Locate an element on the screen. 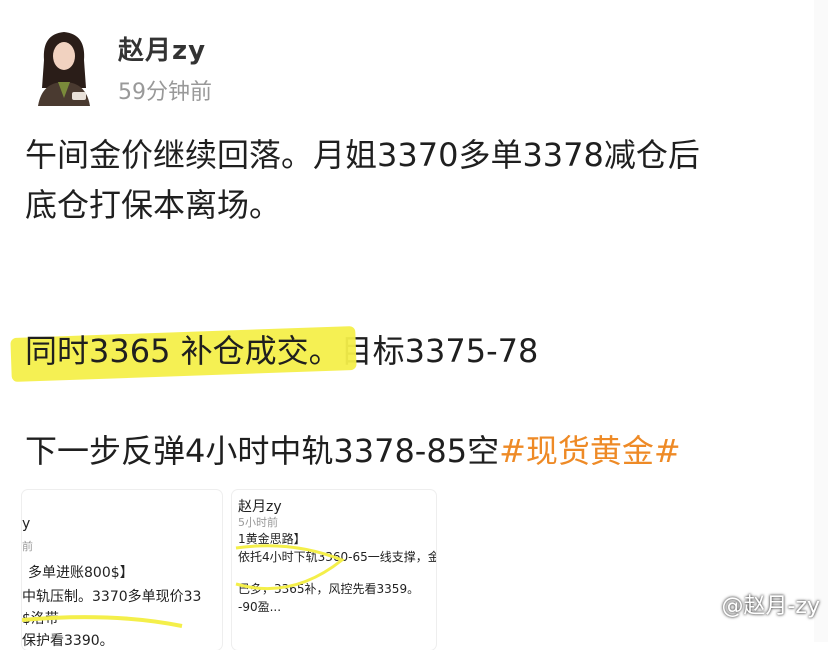 The image size is (828, 650). post-time: 59分钟前 is located at coordinates (165, 92).